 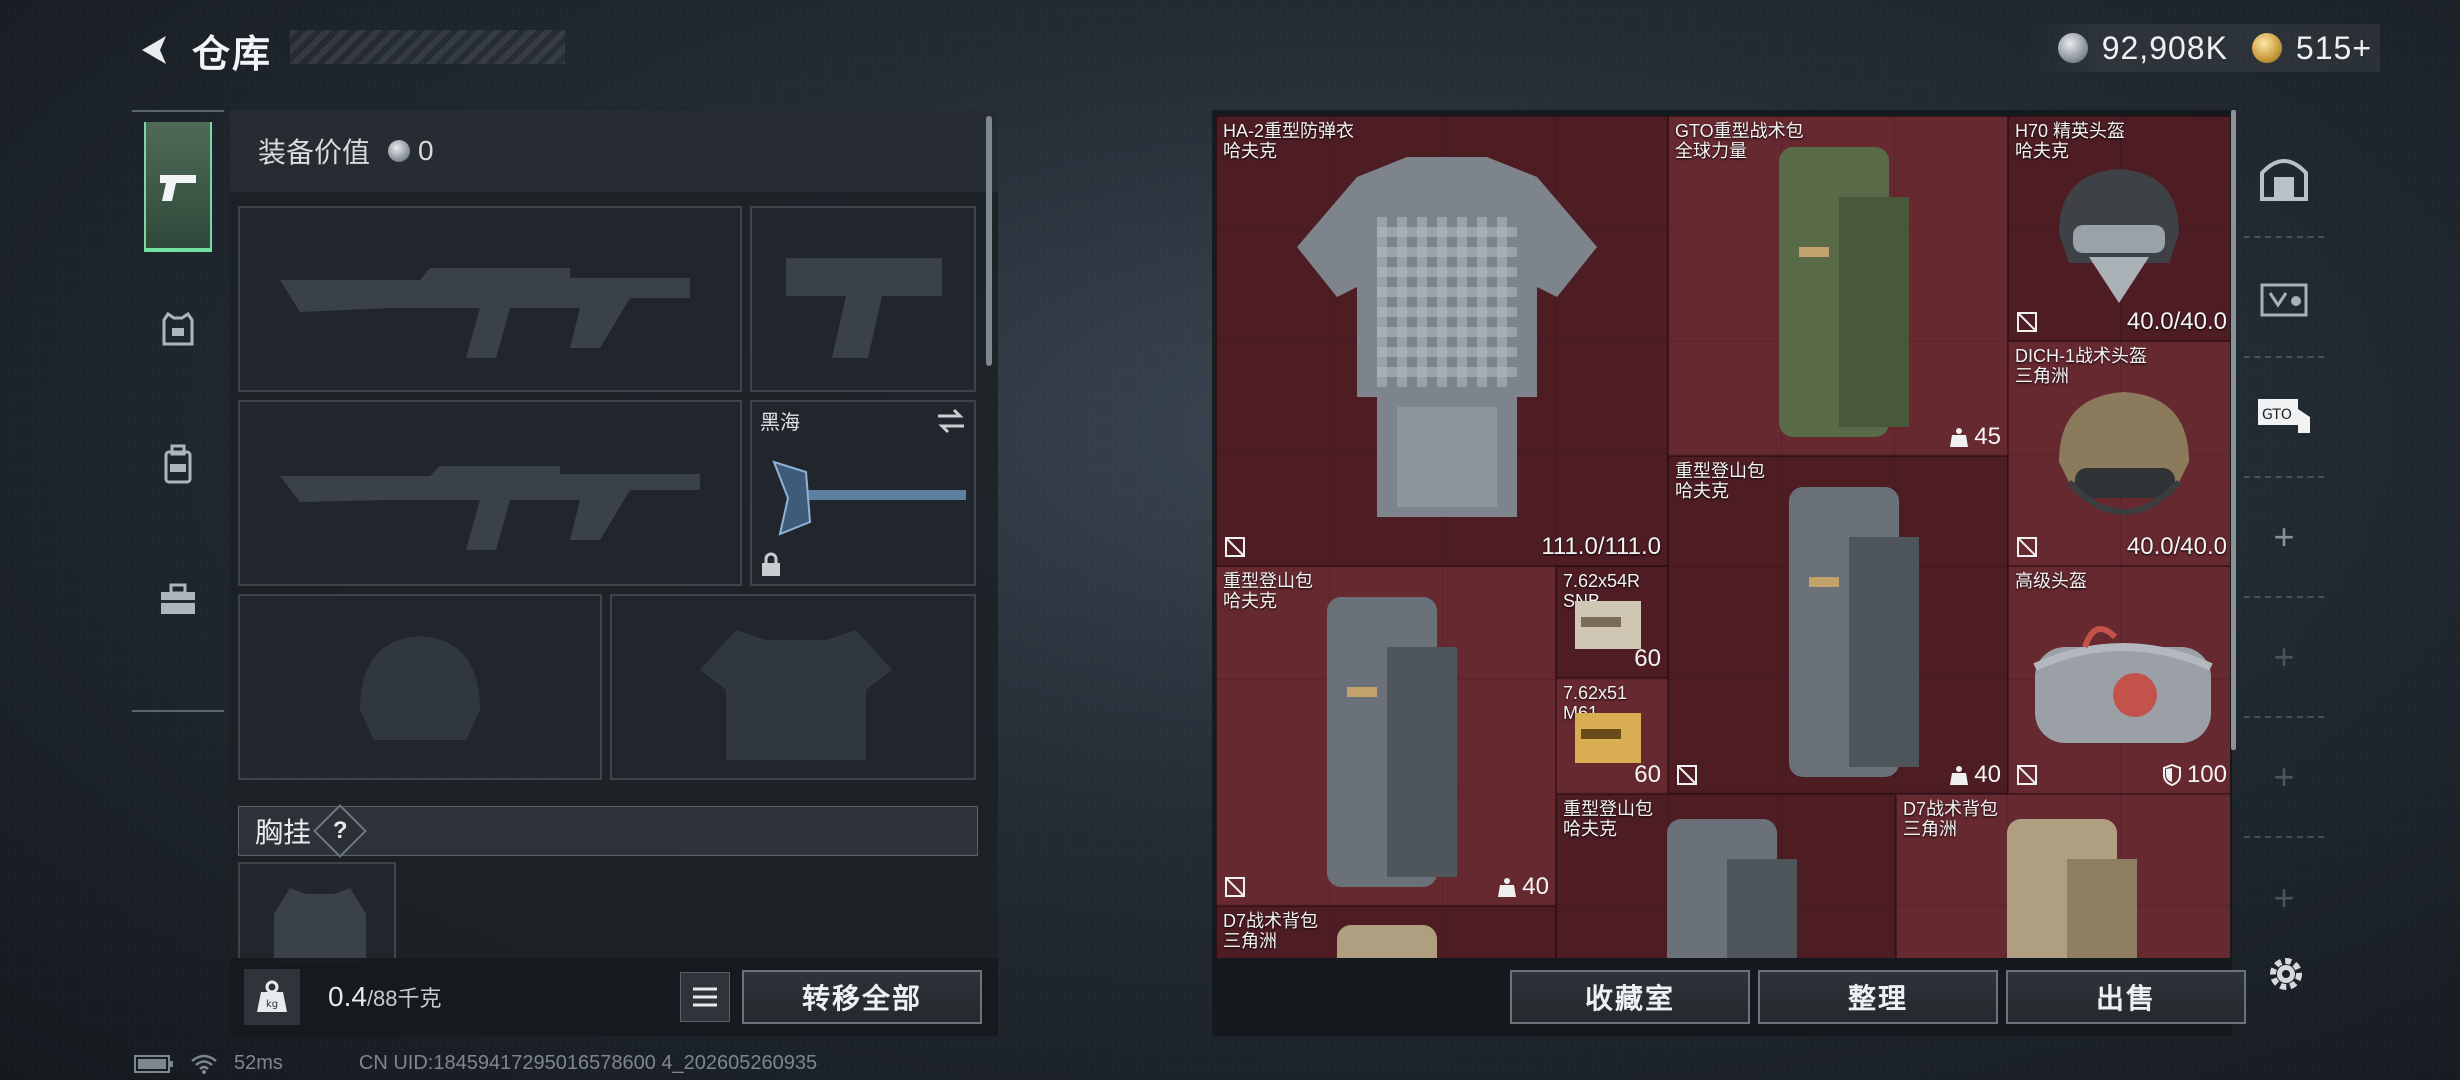 What do you see at coordinates (153, 1063) in the screenshot?
I see `battery-icon` at bounding box center [153, 1063].